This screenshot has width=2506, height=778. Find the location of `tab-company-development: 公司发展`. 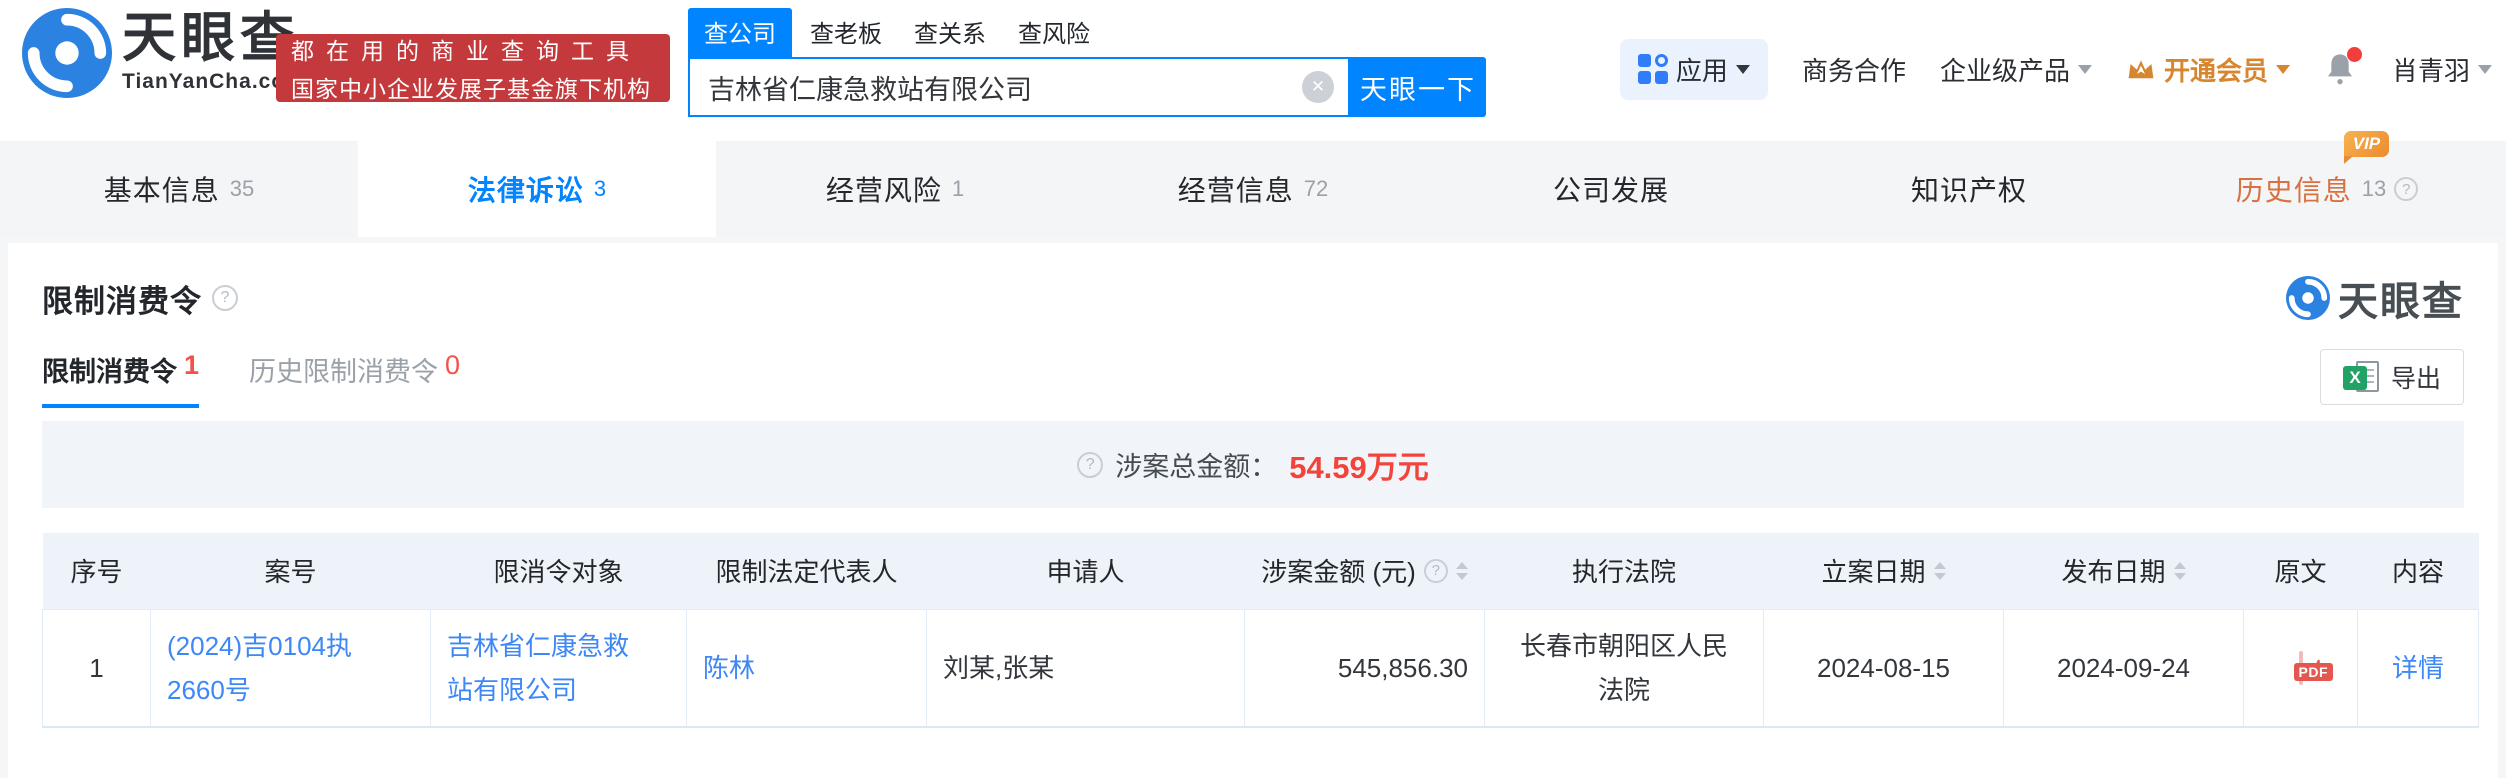

tab-company-development: 公司发展 is located at coordinates (1611, 189).